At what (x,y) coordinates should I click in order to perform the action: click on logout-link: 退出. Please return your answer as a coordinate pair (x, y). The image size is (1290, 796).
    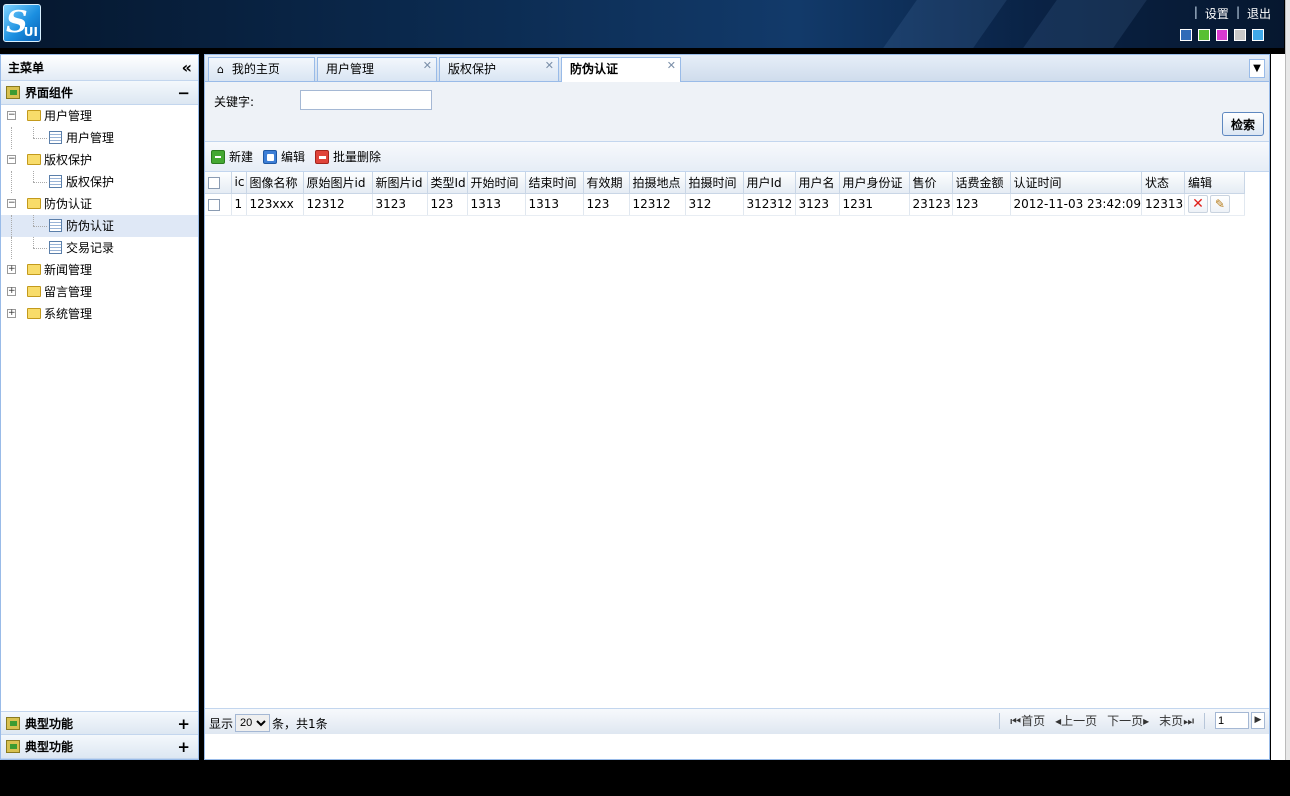
    Looking at the image, I should click on (1259, 13).